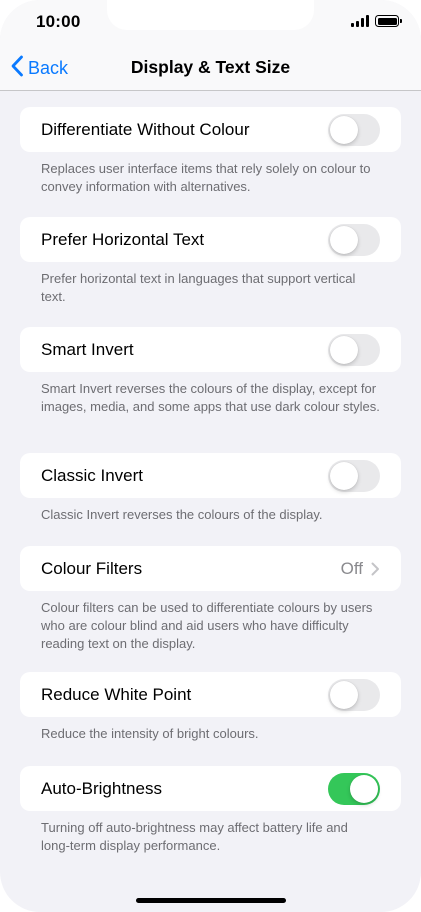  Describe the element at coordinates (351, 568) in the screenshot. I see `colour-filters-value: Off` at that location.